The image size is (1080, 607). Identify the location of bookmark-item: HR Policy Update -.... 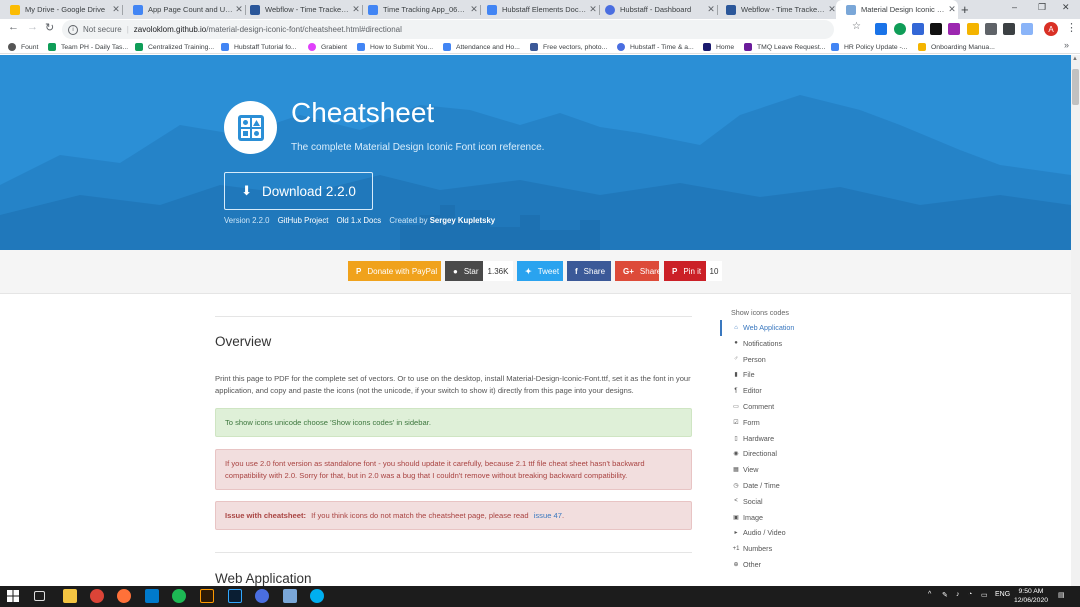
(869, 47).